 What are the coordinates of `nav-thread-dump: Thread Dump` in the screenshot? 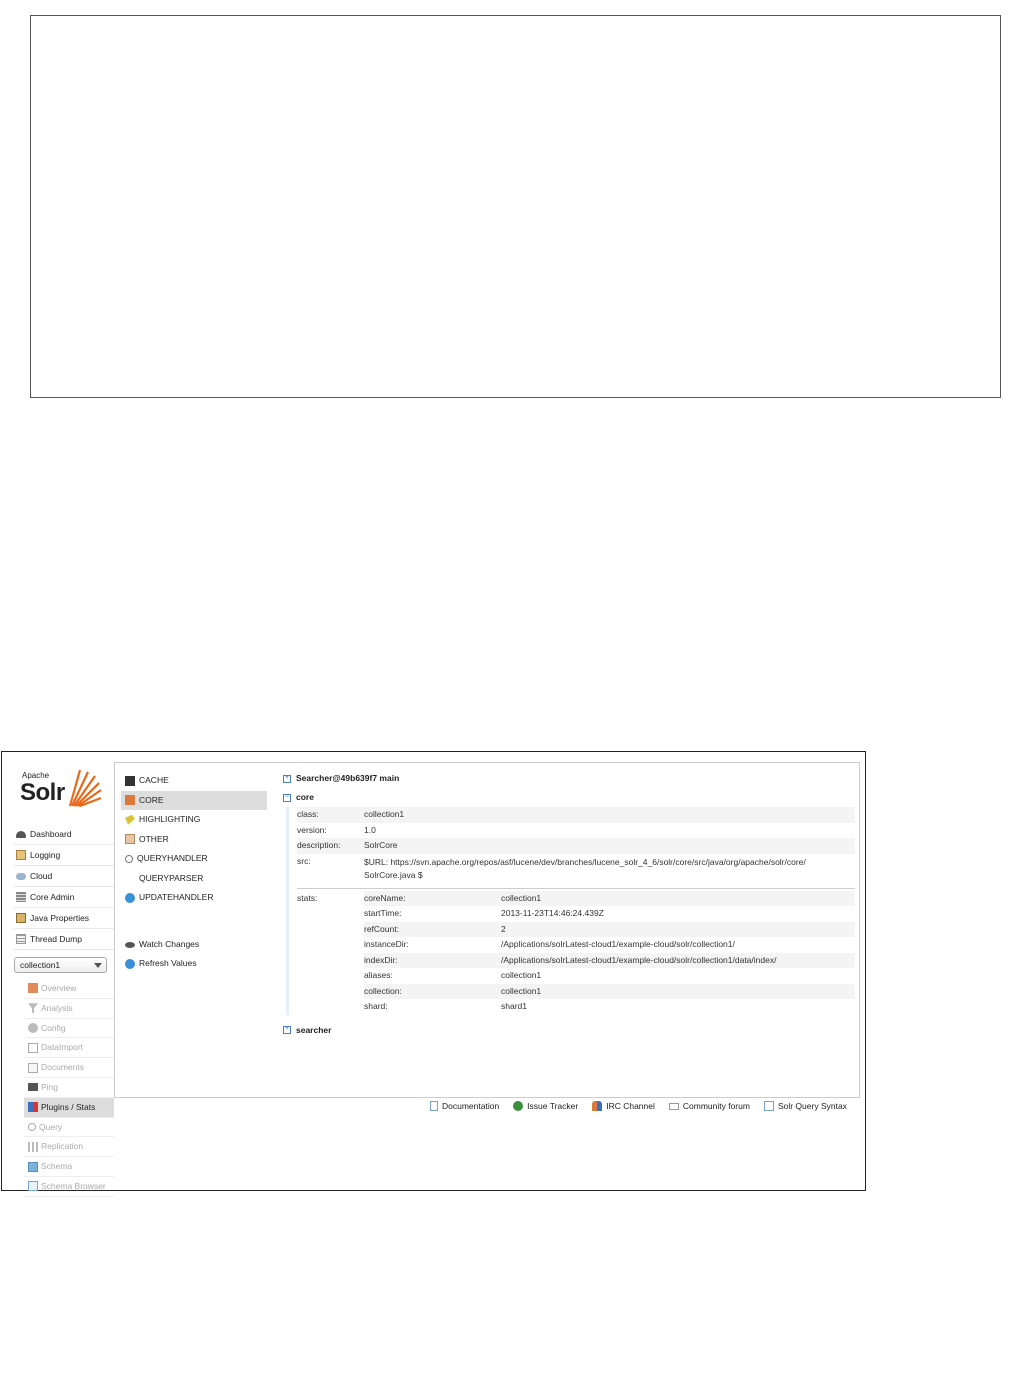 It's located at (64, 939).